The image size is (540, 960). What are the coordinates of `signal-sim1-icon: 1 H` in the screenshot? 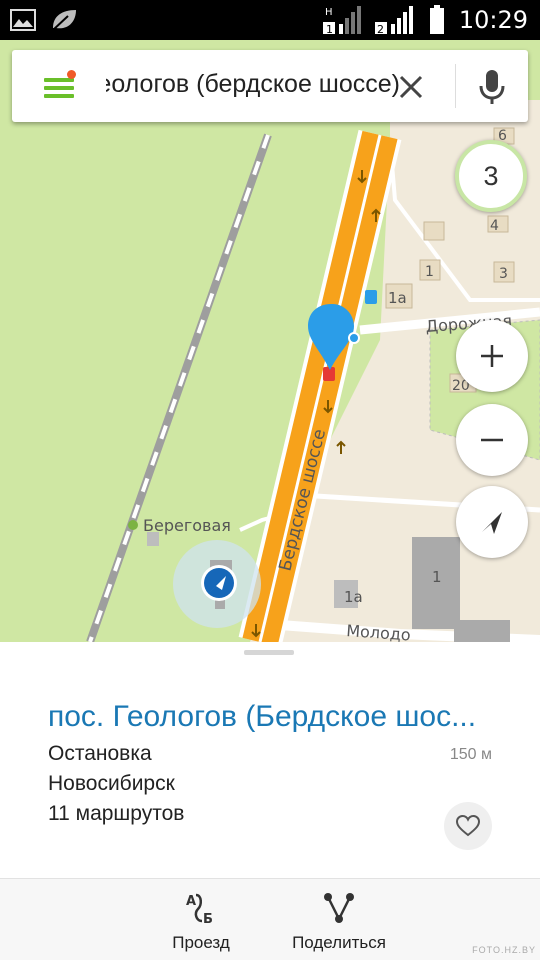 It's located at (341, 21).